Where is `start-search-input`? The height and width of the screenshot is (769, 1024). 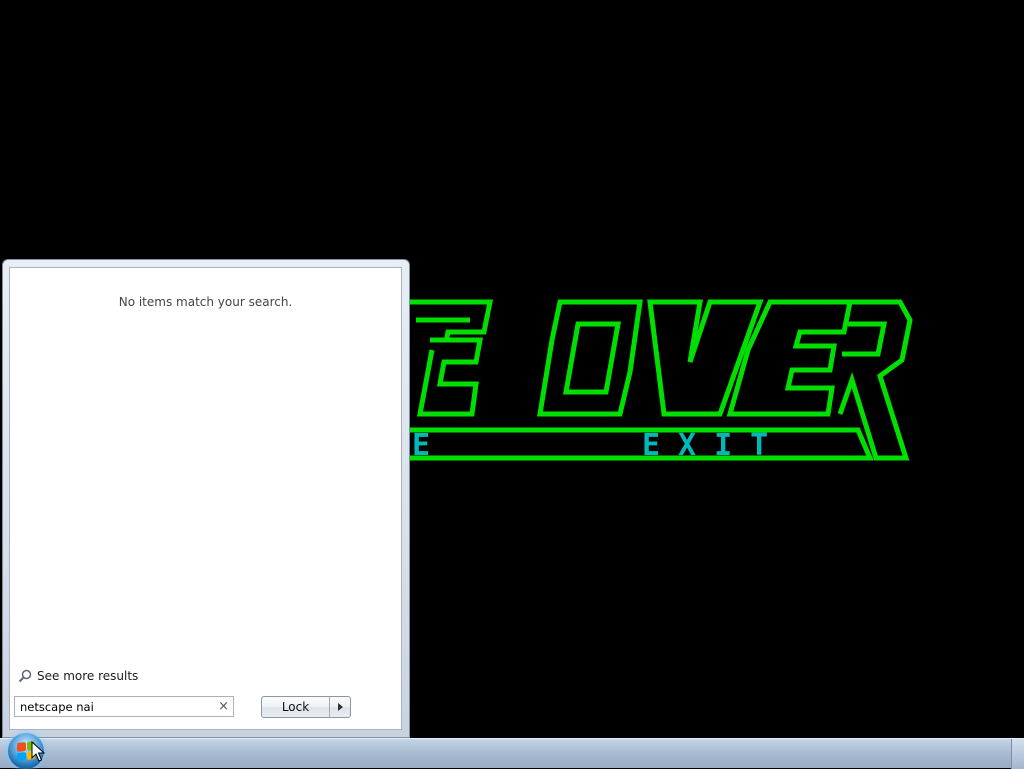 start-search-input is located at coordinates (118, 706).